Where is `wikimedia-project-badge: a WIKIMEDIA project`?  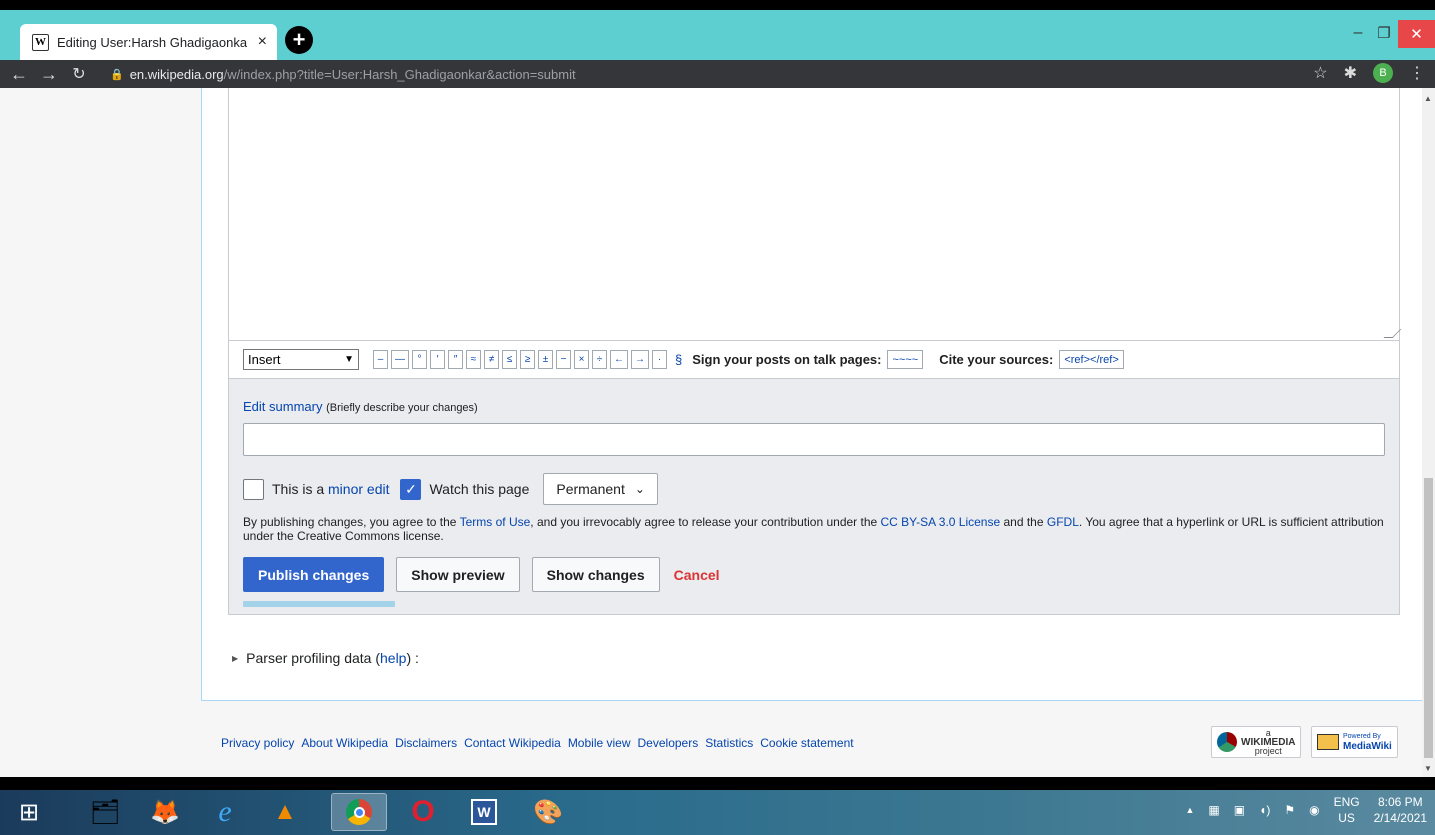
wikimedia-project-badge: a WIKIMEDIA project is located at coordinates (1256, 742).